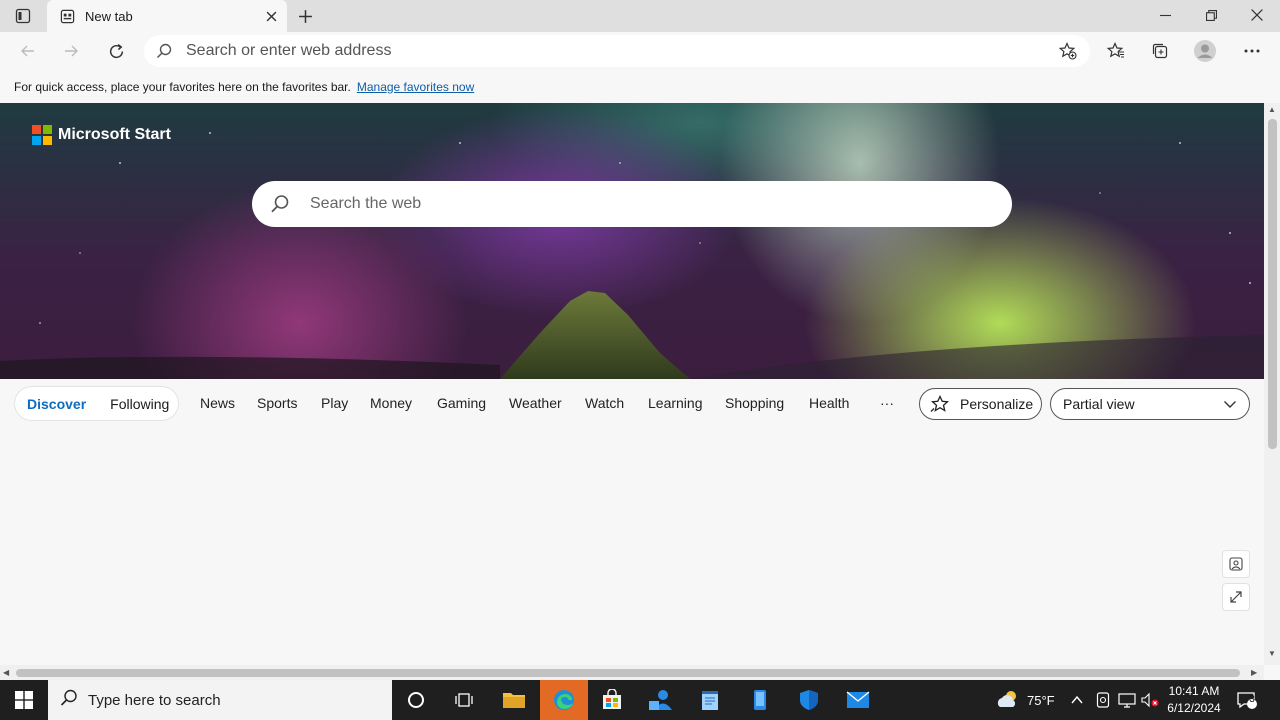 The image size is (1280, 720). What do you see at coordinates (809, 700) in the screenshot?
I see `windows-security-icon` at bounding box center [809, 700].